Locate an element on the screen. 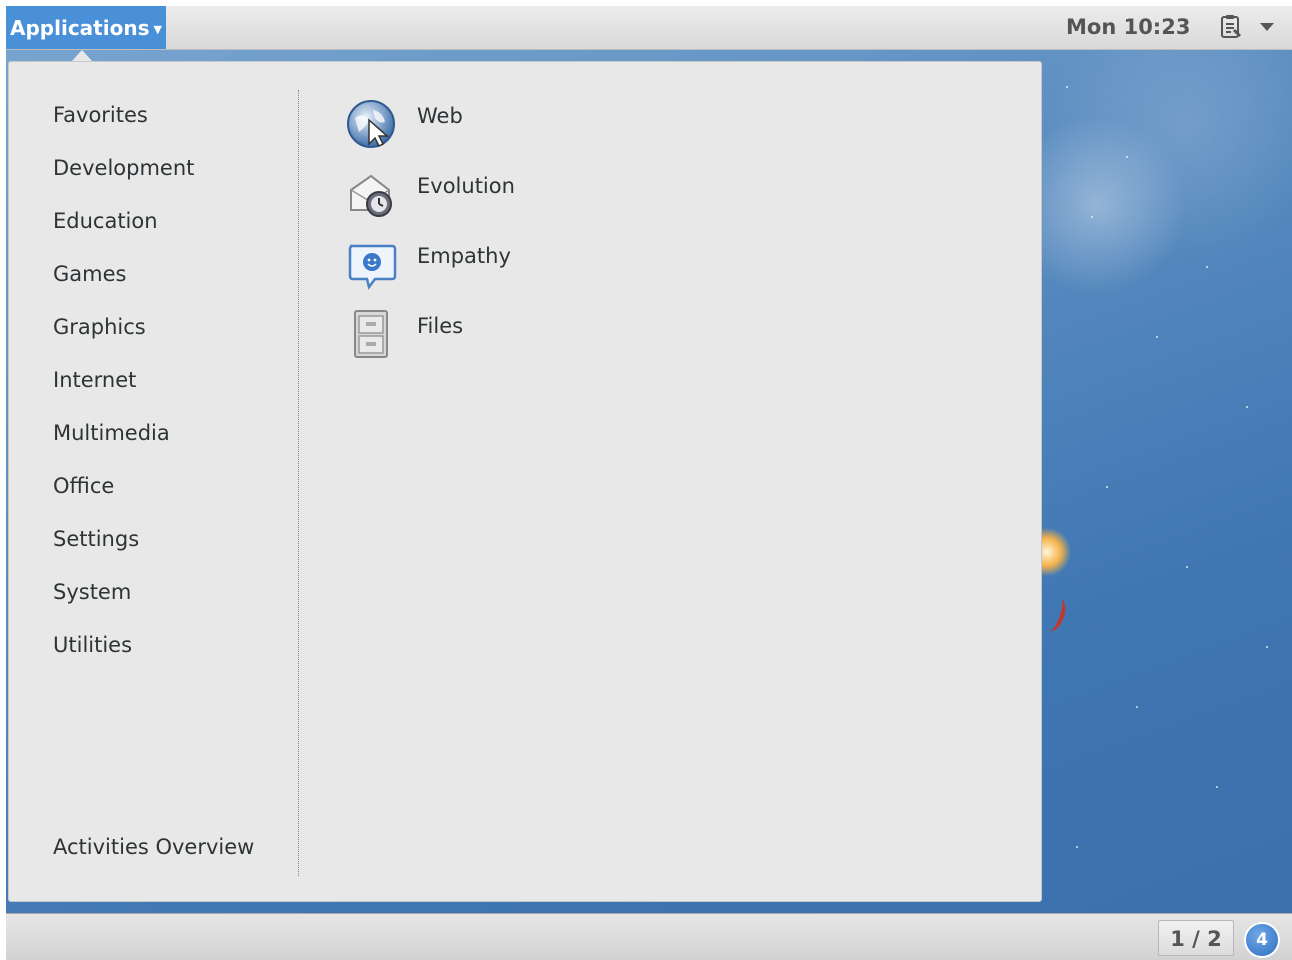  app-item-evolution: Evolution is located at coordinates (505, 198).